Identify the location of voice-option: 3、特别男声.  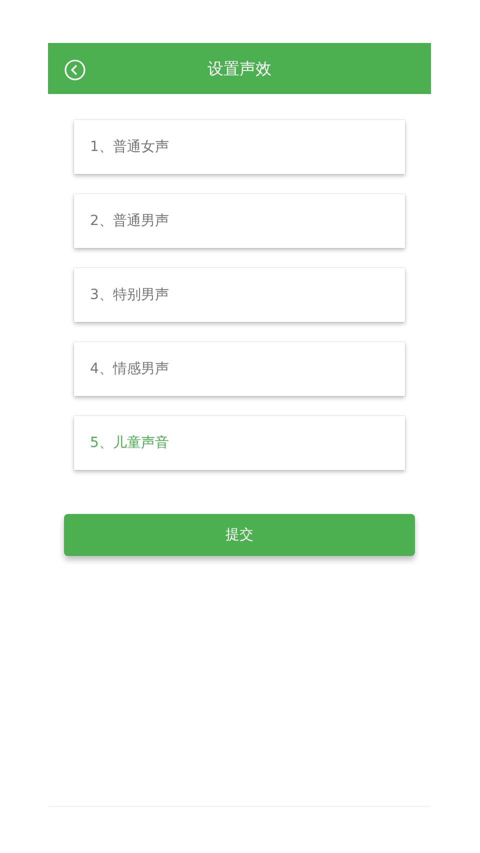
(239, 295).